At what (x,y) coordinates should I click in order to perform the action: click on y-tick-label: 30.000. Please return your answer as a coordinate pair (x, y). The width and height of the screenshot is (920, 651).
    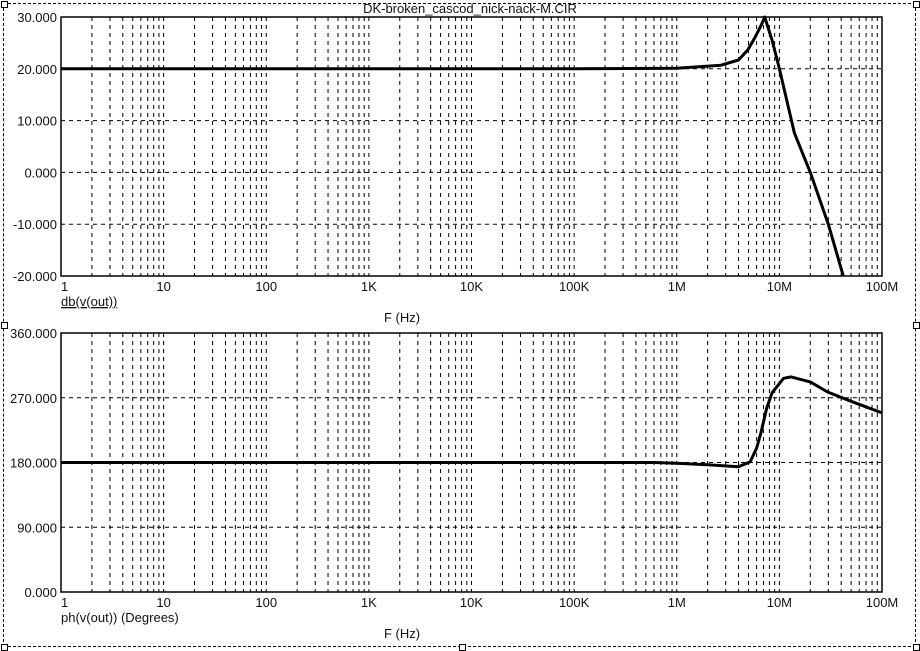
    Looking at the image, I should click on (37, 17).